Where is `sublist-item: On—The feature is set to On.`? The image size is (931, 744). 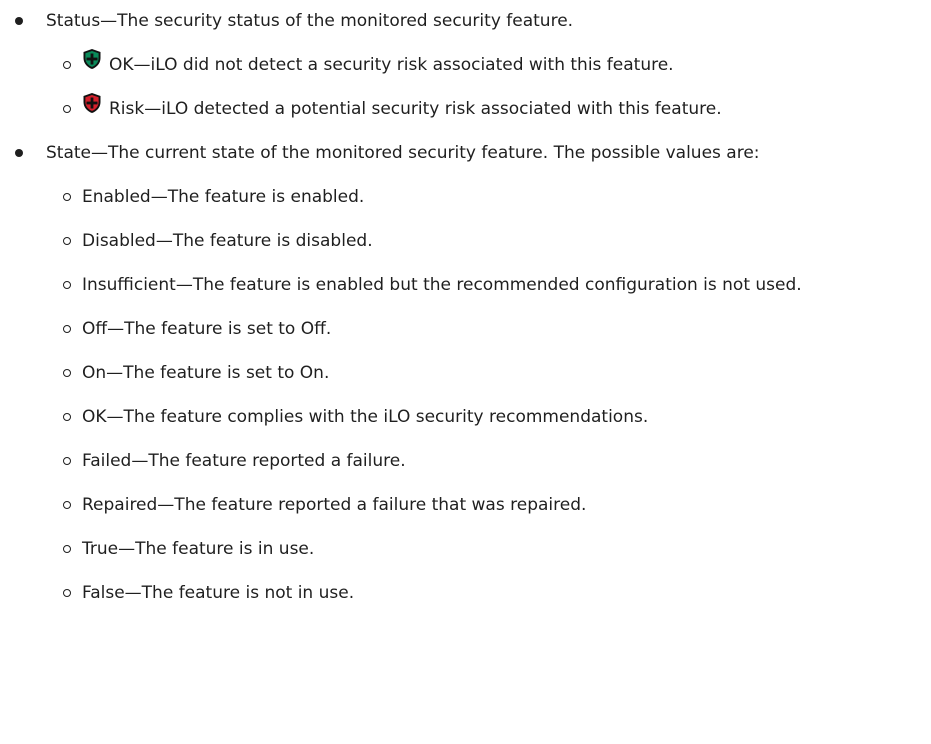
sublist-item: On—The feature is set to On. is located at coordinates (497, 373).